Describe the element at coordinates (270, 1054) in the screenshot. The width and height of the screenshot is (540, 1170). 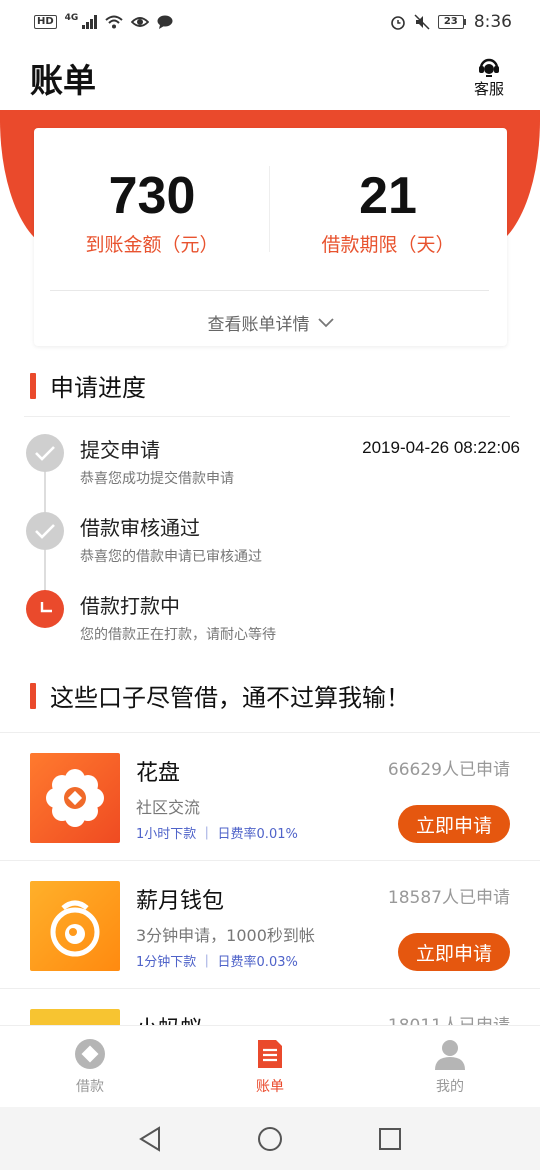
I see `bill-icon` at that location.